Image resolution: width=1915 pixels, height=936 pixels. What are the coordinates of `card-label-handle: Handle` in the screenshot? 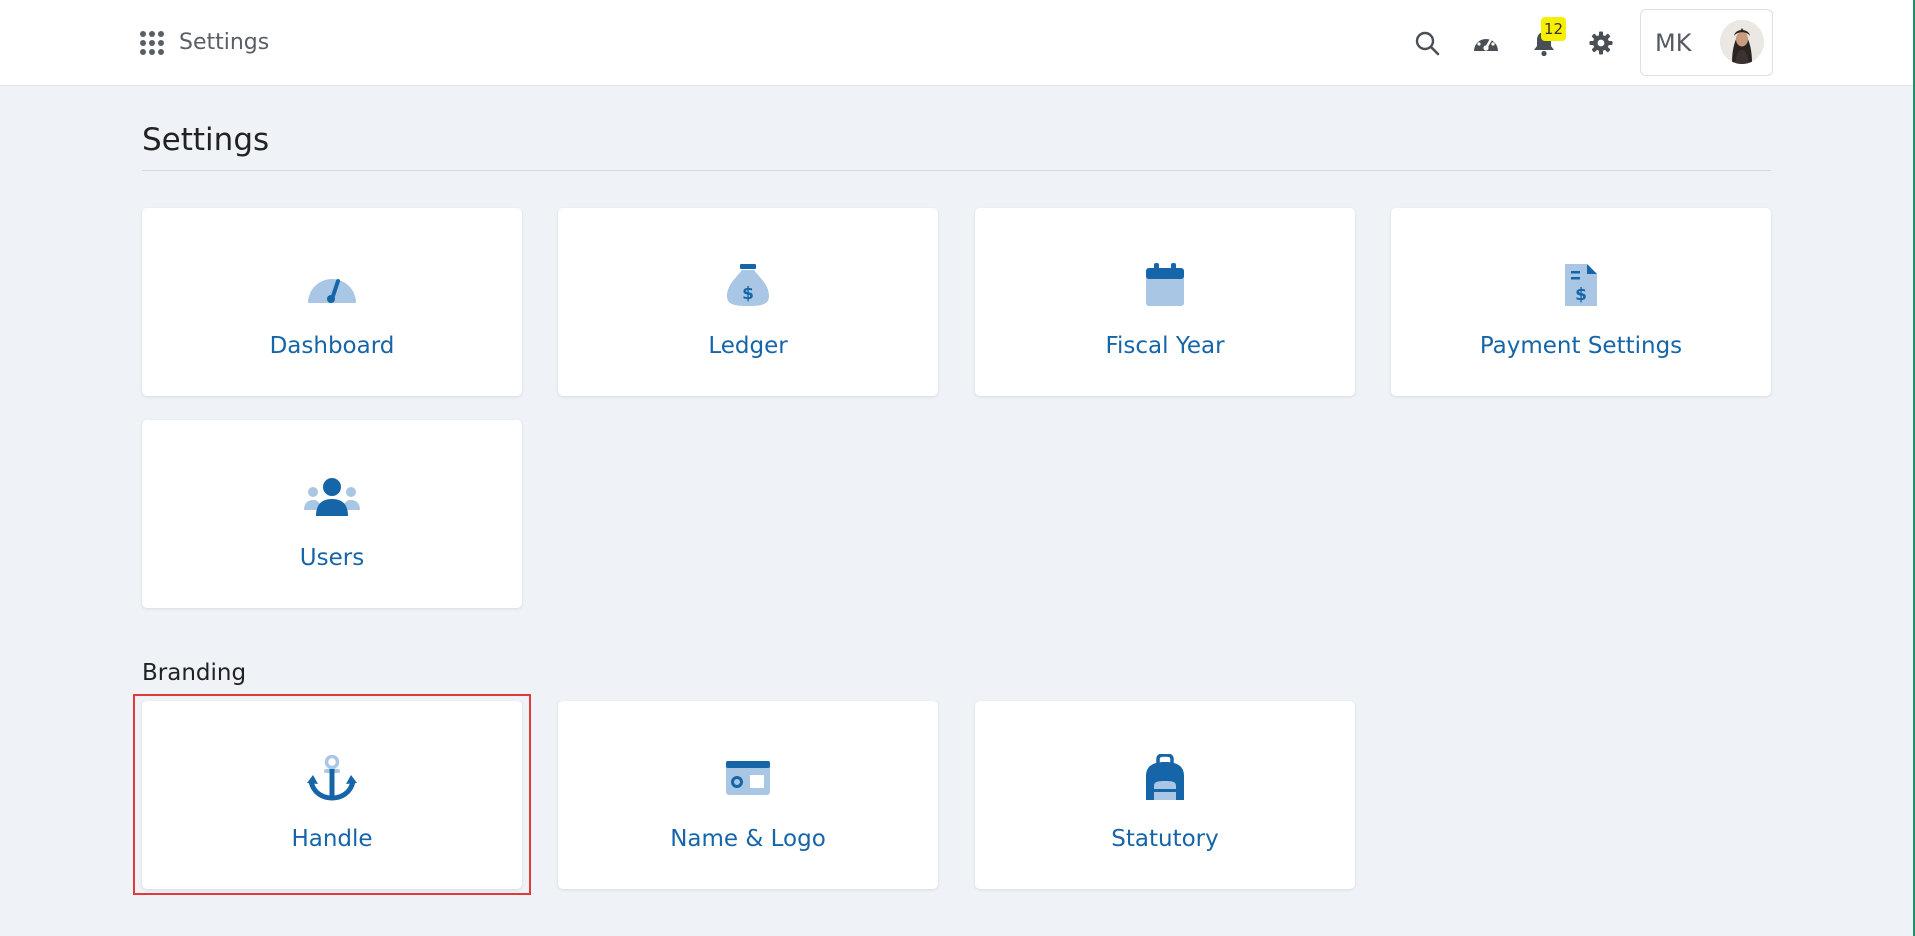 It's located at (332, 839).